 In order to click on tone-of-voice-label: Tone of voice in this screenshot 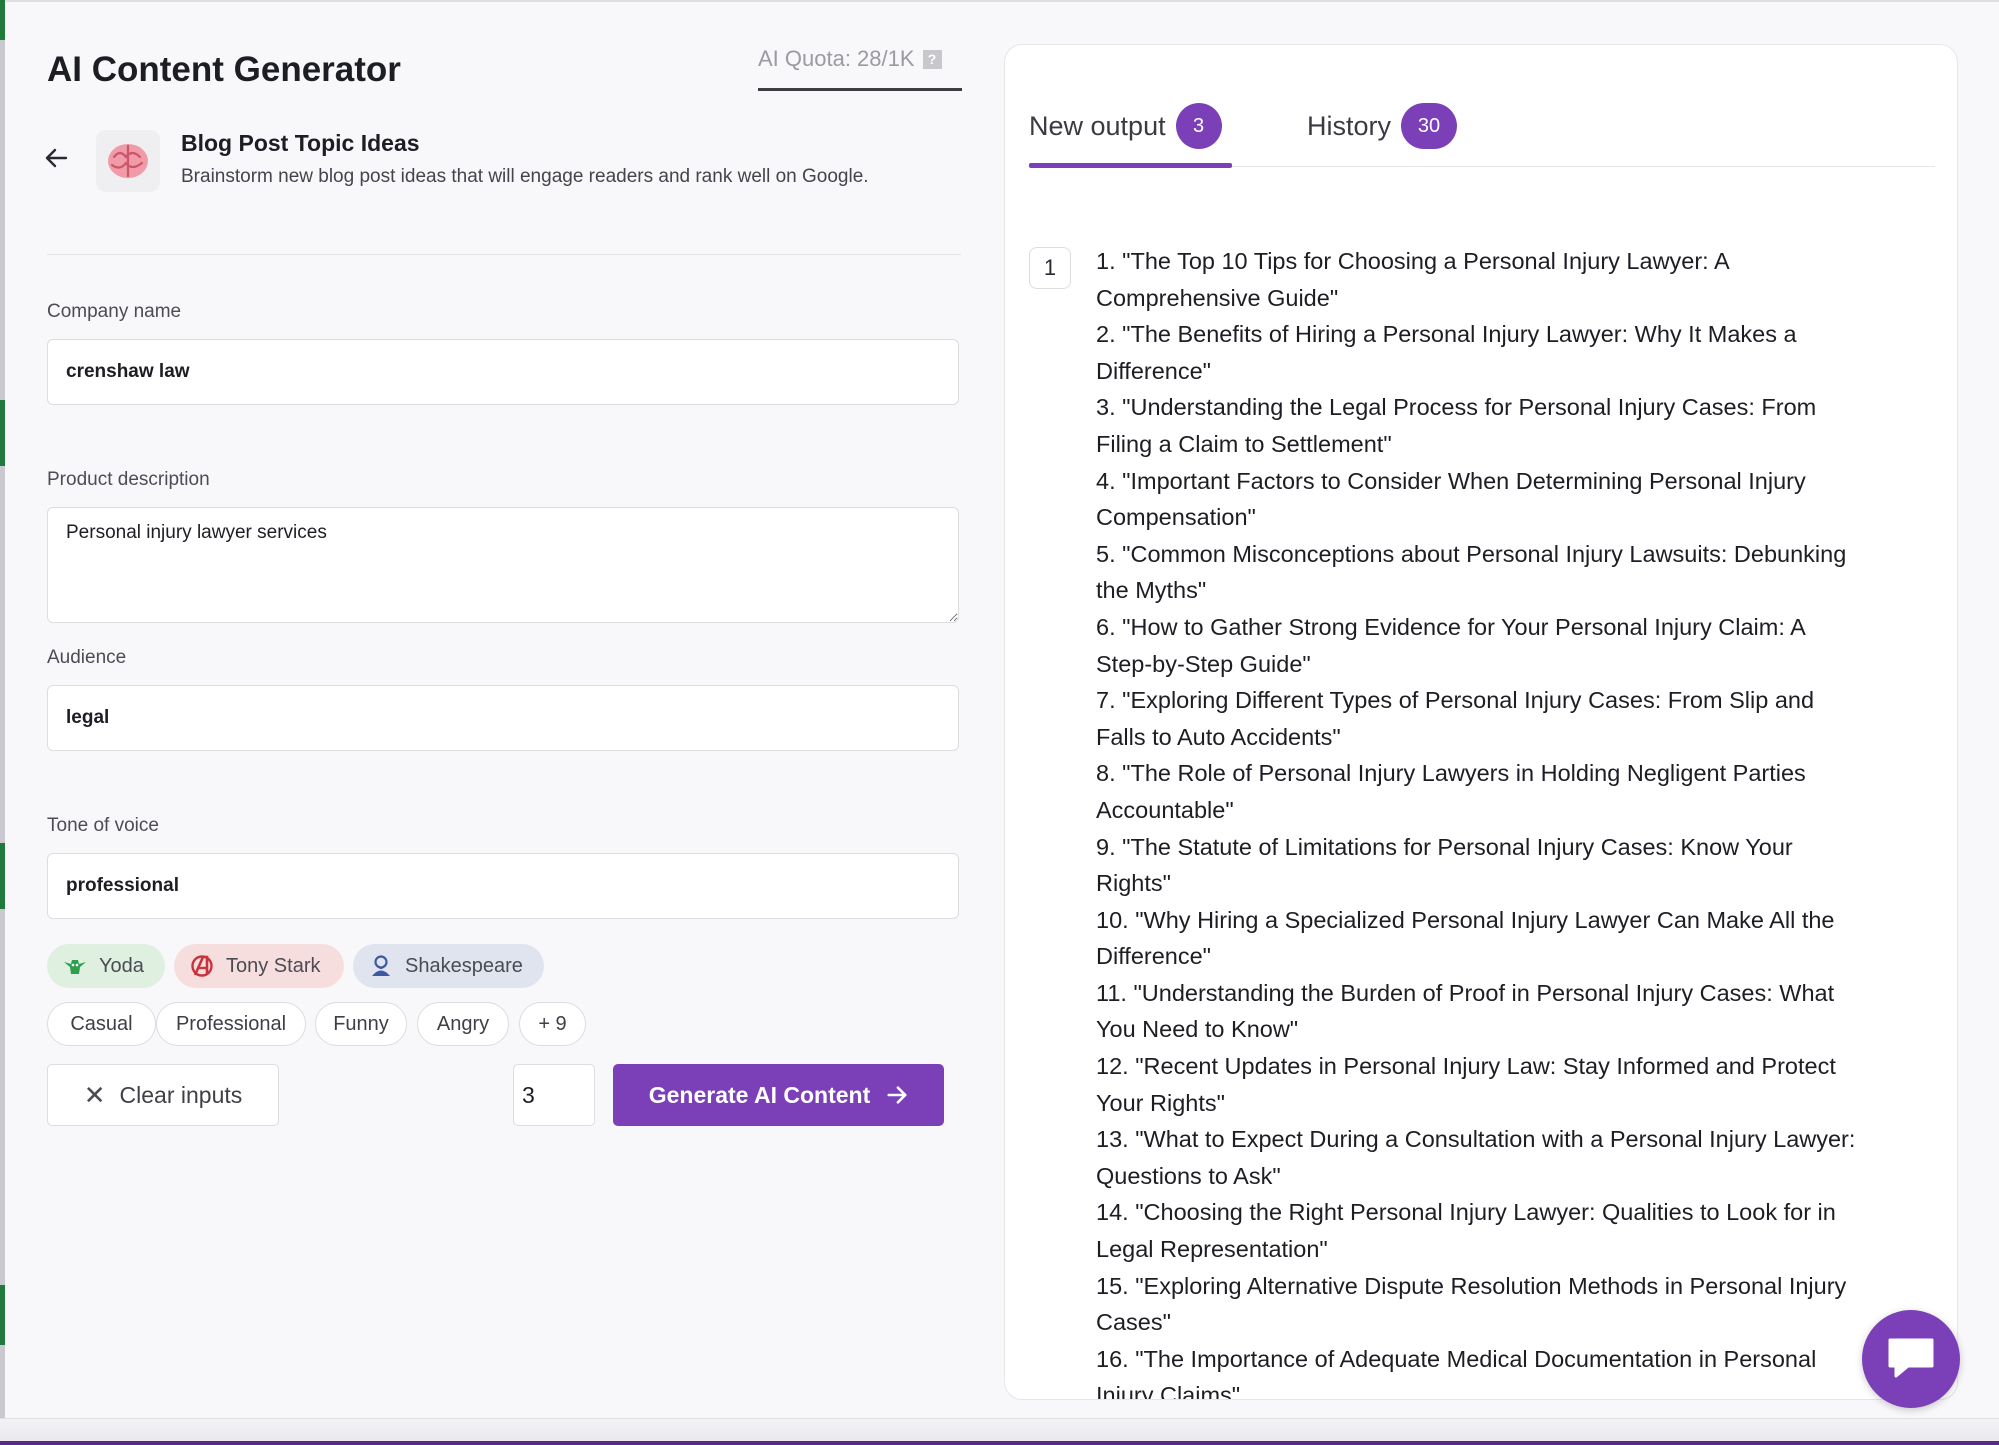, I will do `click(103, 825)`.